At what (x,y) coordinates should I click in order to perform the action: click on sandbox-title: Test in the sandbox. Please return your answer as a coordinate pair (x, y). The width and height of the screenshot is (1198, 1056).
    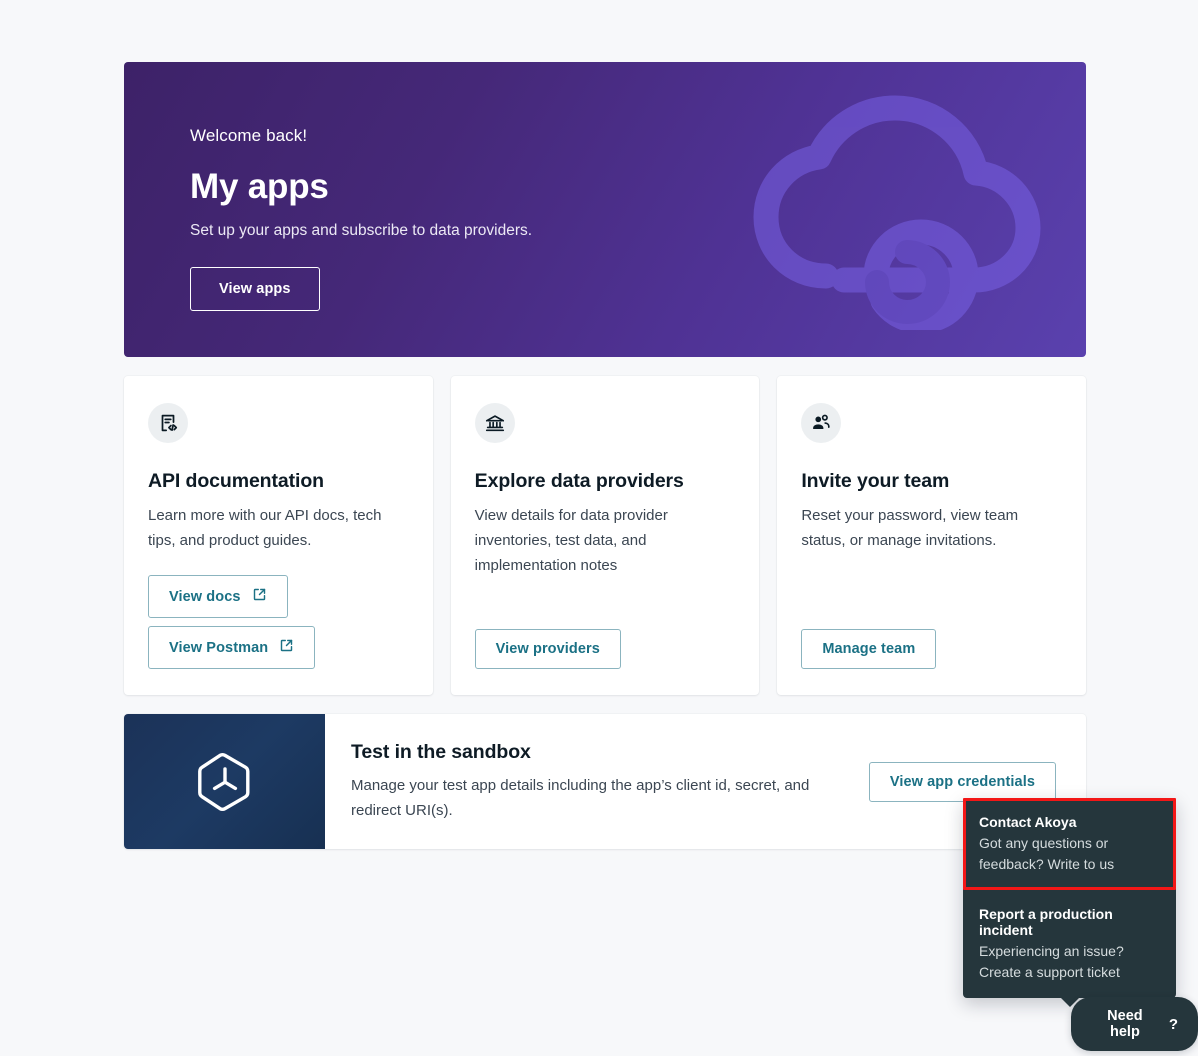
    Looking at the image, I should click on (441, 751).